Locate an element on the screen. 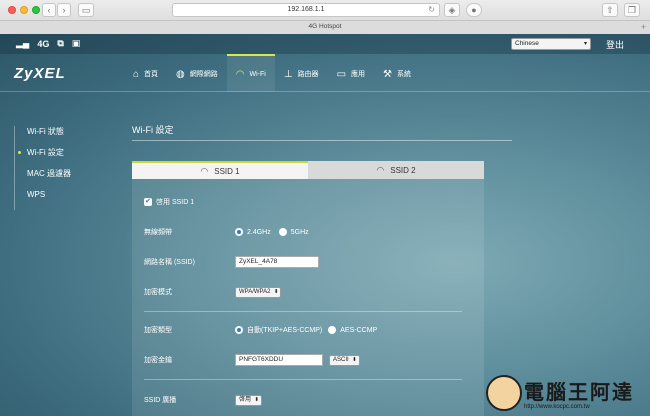  mascot-logo-icon is located at coordinates (504, 393).